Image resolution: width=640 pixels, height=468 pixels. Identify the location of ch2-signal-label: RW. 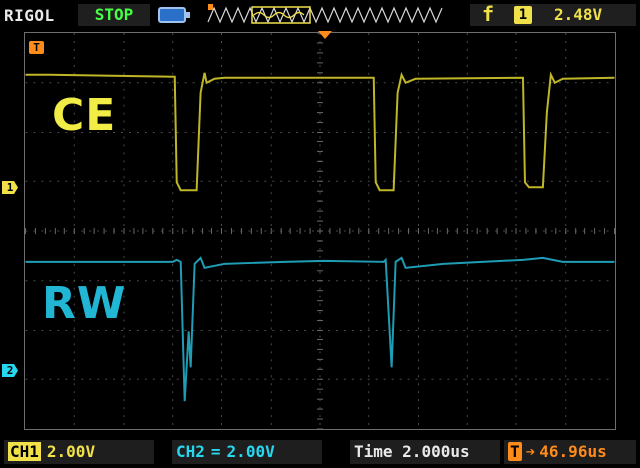
(84, 303).